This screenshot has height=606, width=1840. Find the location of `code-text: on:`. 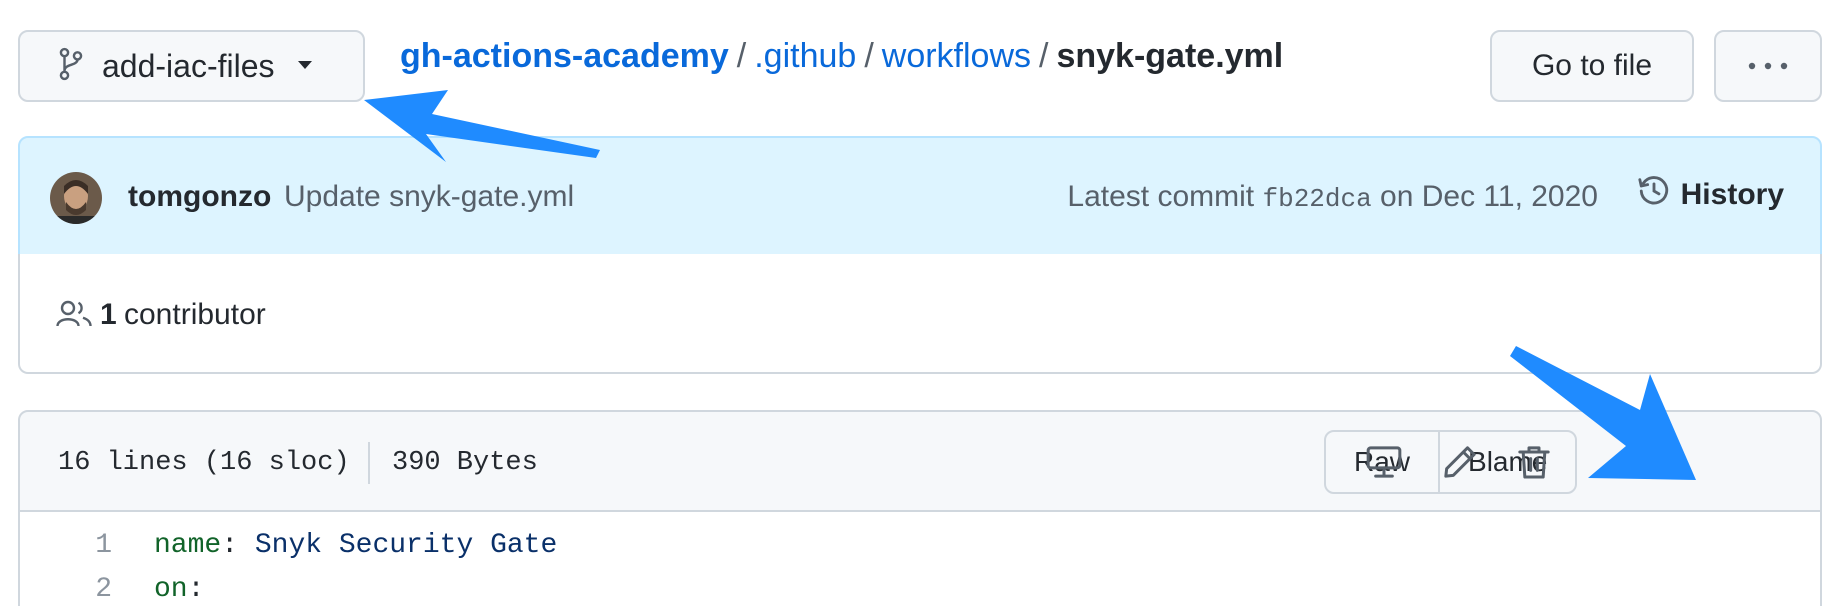

code-text: on: is located at coordinates (179, 589).